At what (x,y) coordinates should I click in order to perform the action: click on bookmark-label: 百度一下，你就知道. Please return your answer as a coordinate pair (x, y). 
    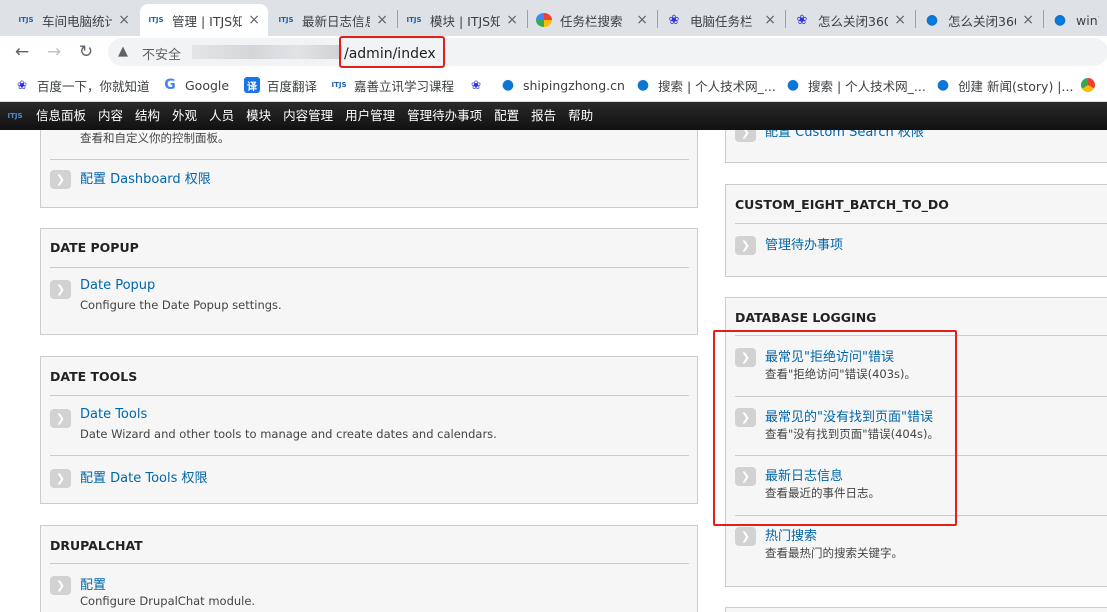
    Looking at the image, I should click on (93, 86).